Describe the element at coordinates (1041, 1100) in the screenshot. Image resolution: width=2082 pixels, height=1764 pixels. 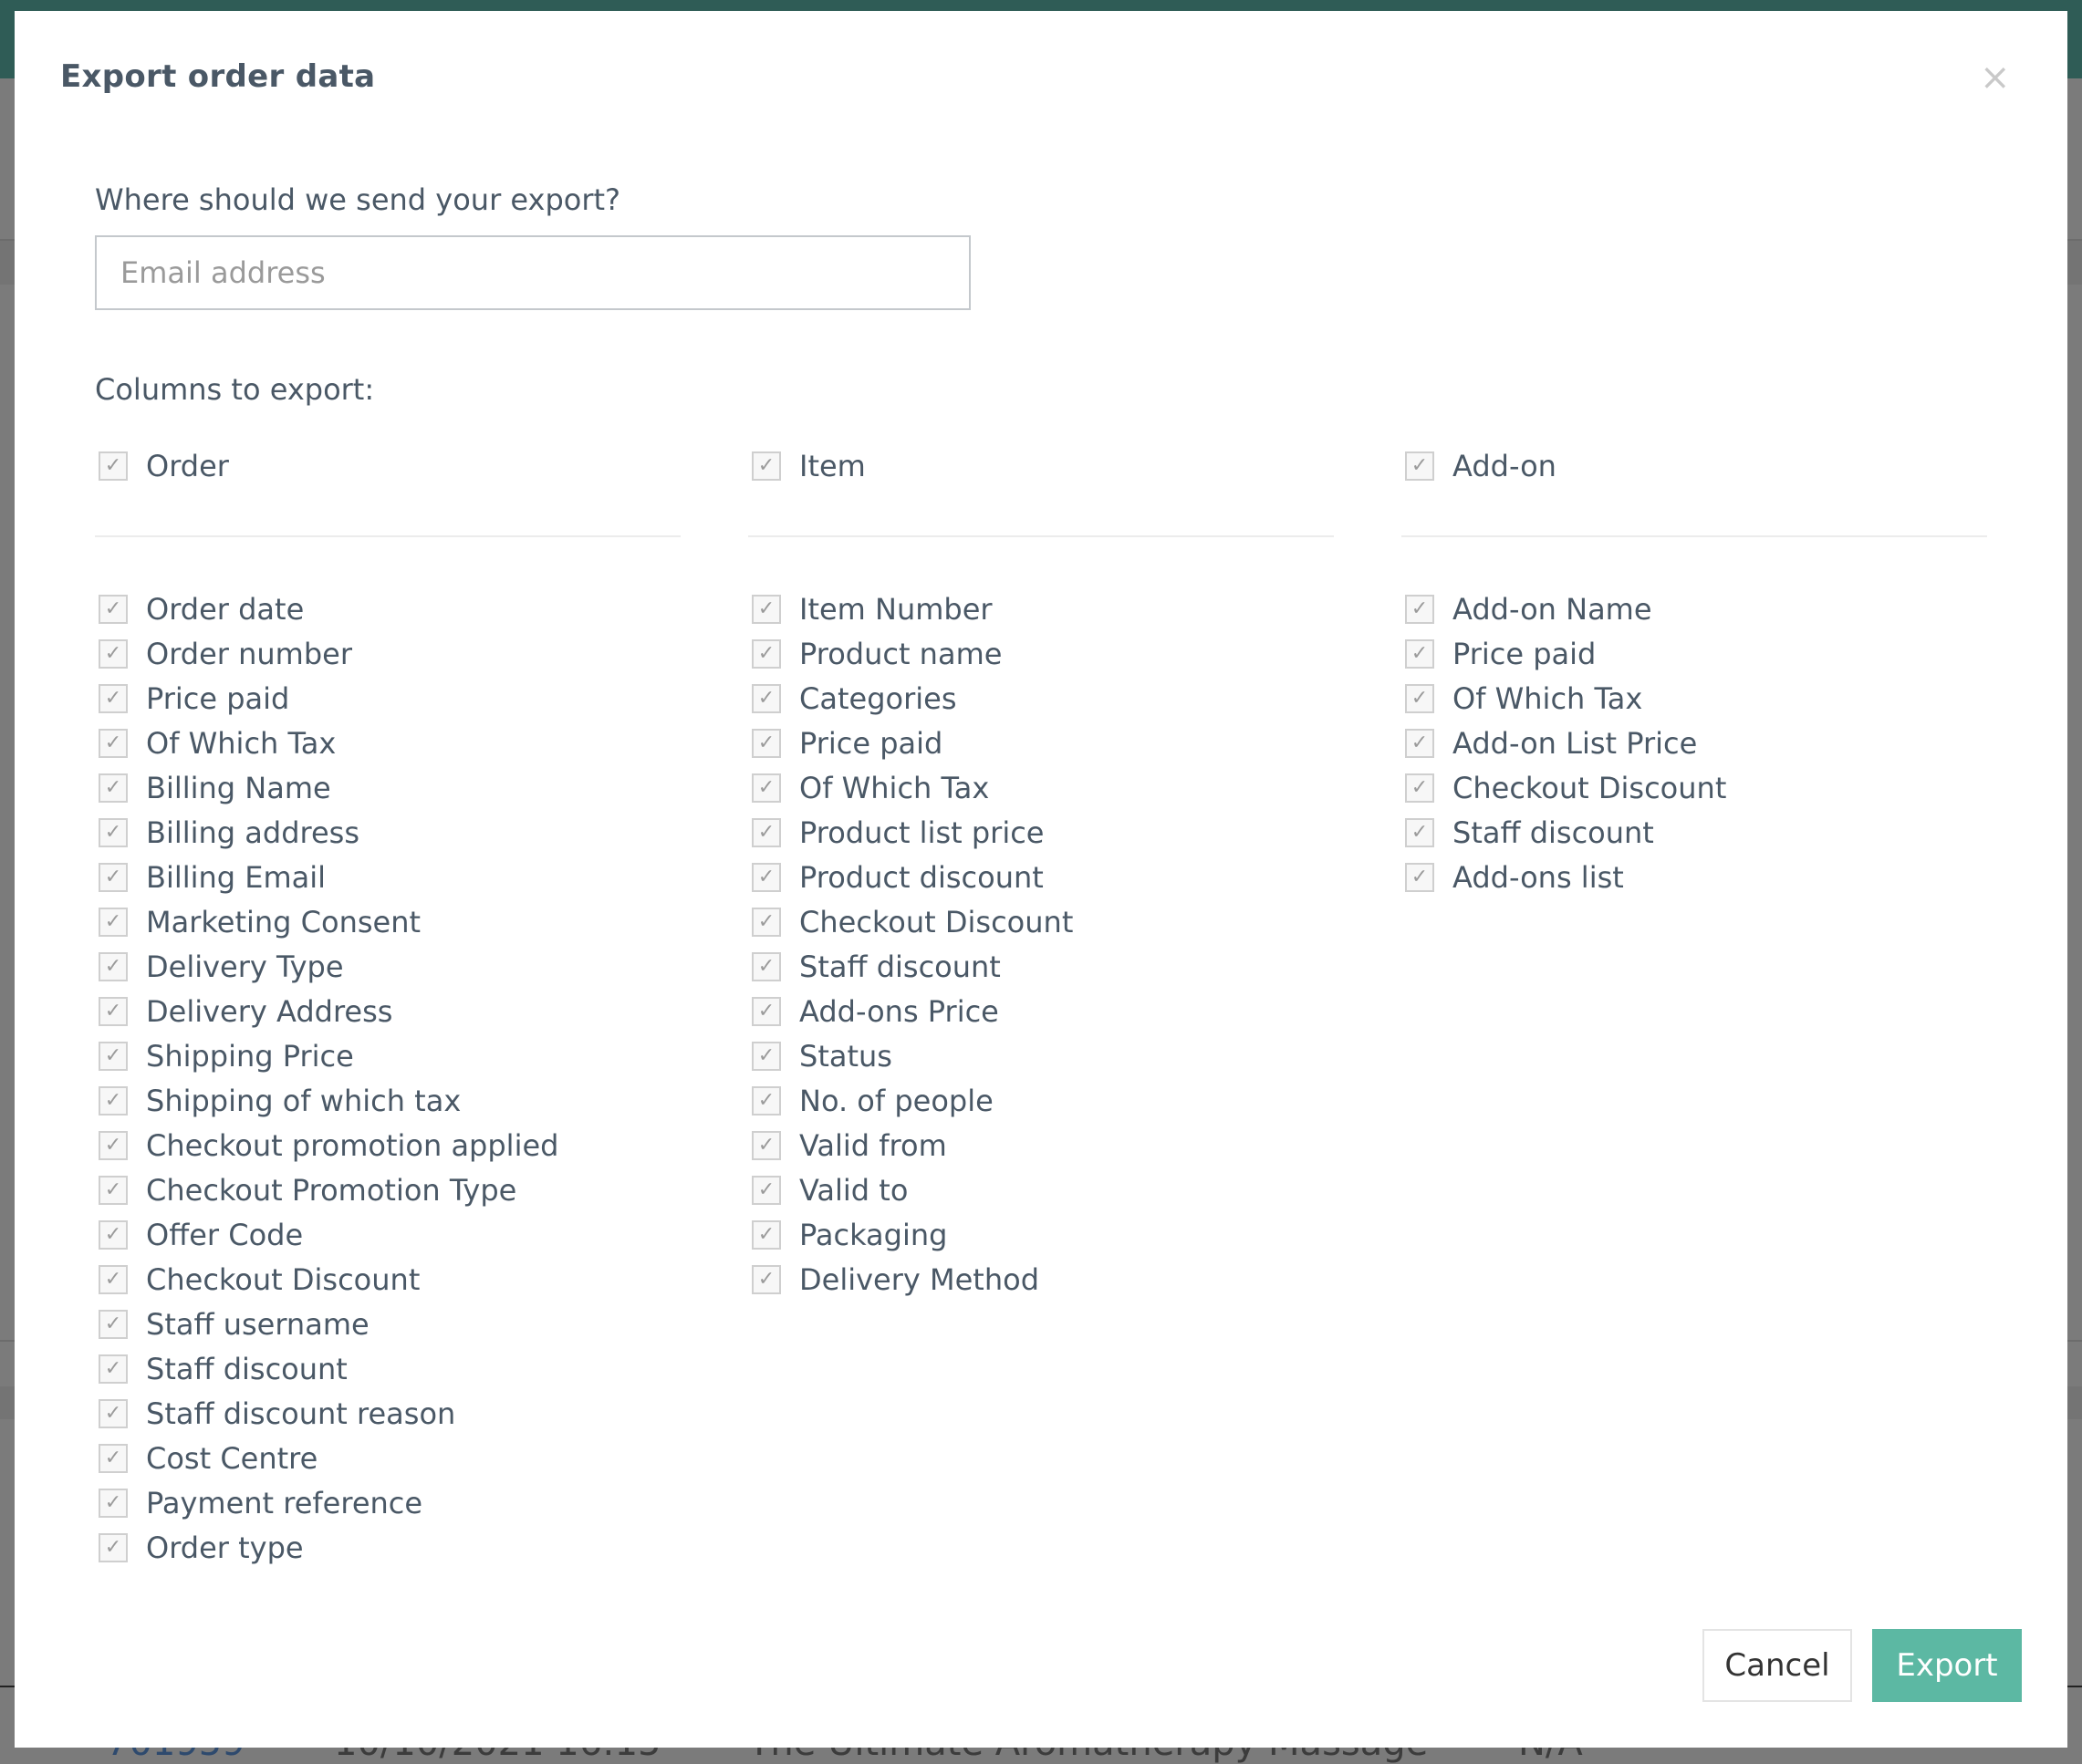
I see `no-of-people-checkbox: ✓ No. of people` at that location.